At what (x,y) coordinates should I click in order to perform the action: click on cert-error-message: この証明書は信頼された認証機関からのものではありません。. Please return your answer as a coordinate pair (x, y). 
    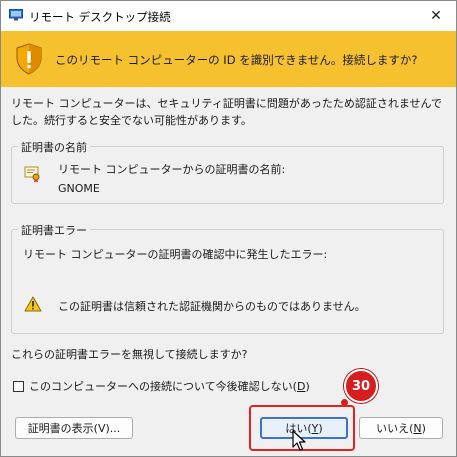
    Looking at the image, I should click on (212, 306).